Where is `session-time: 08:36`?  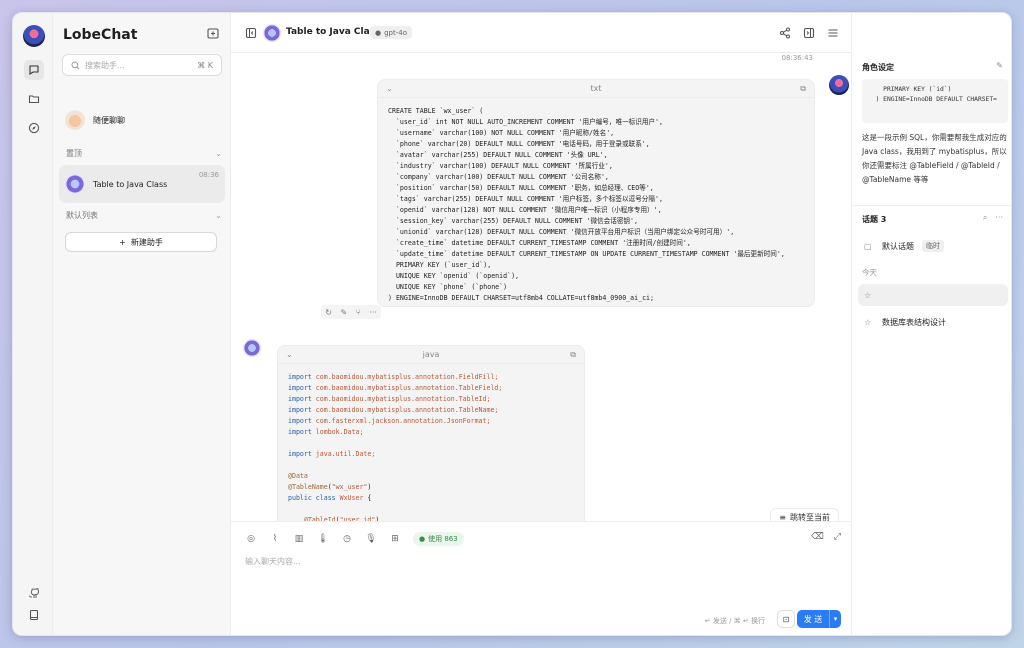 session-time: 08:36 is located at coordinates (208, 175).